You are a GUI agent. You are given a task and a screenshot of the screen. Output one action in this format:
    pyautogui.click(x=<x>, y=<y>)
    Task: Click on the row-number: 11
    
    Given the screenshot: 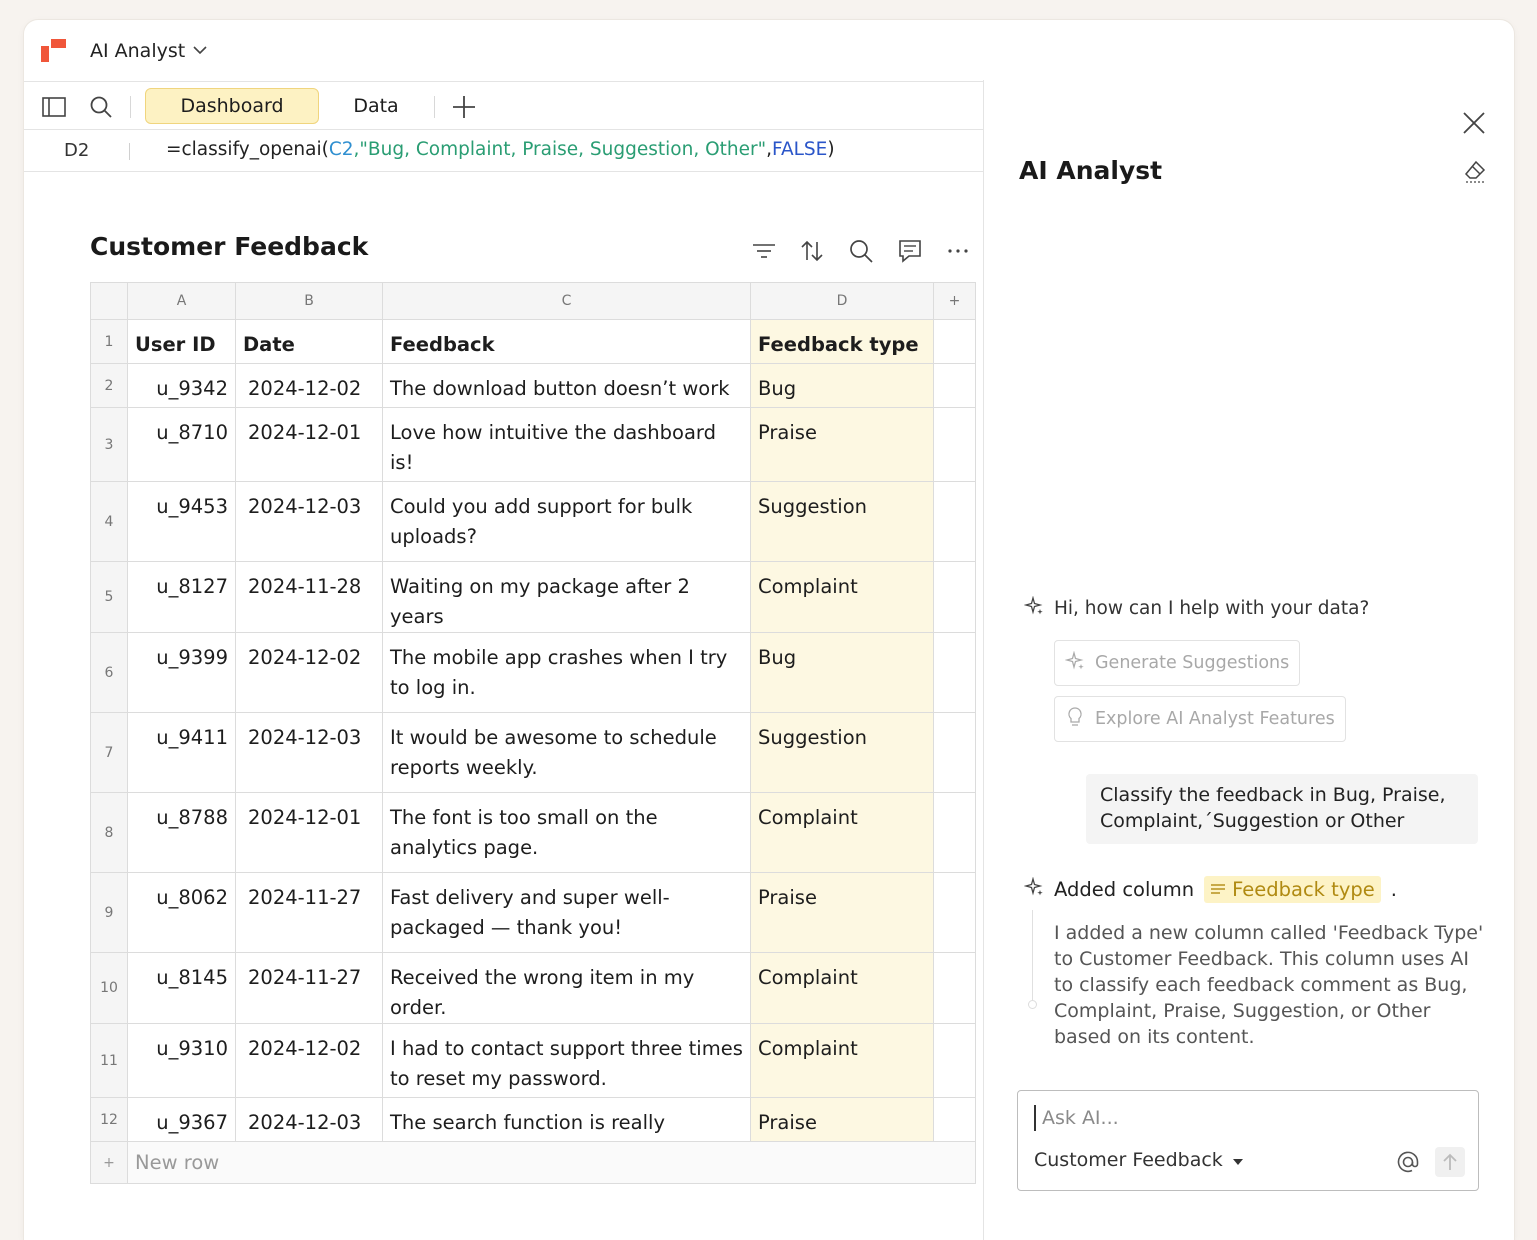 What is the action you would take?
    pyautogui.click(x=109, y=1060)
    